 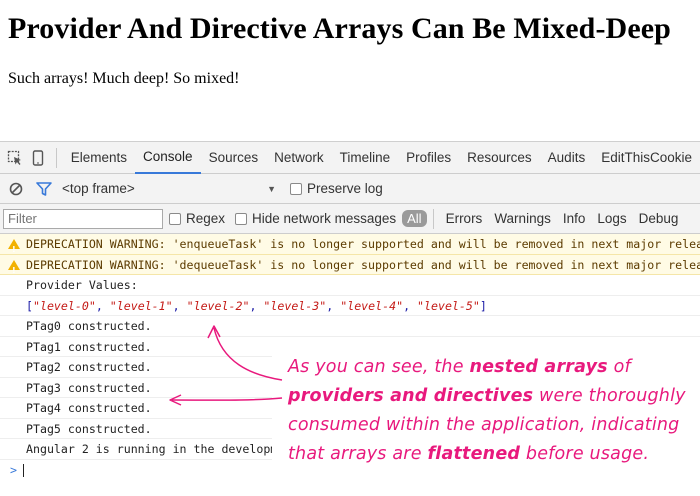 What do you see at coordinates (141, 305) in the screenshot?
I see `array-string-value: "level-1"` at bounding box center [141, 305].